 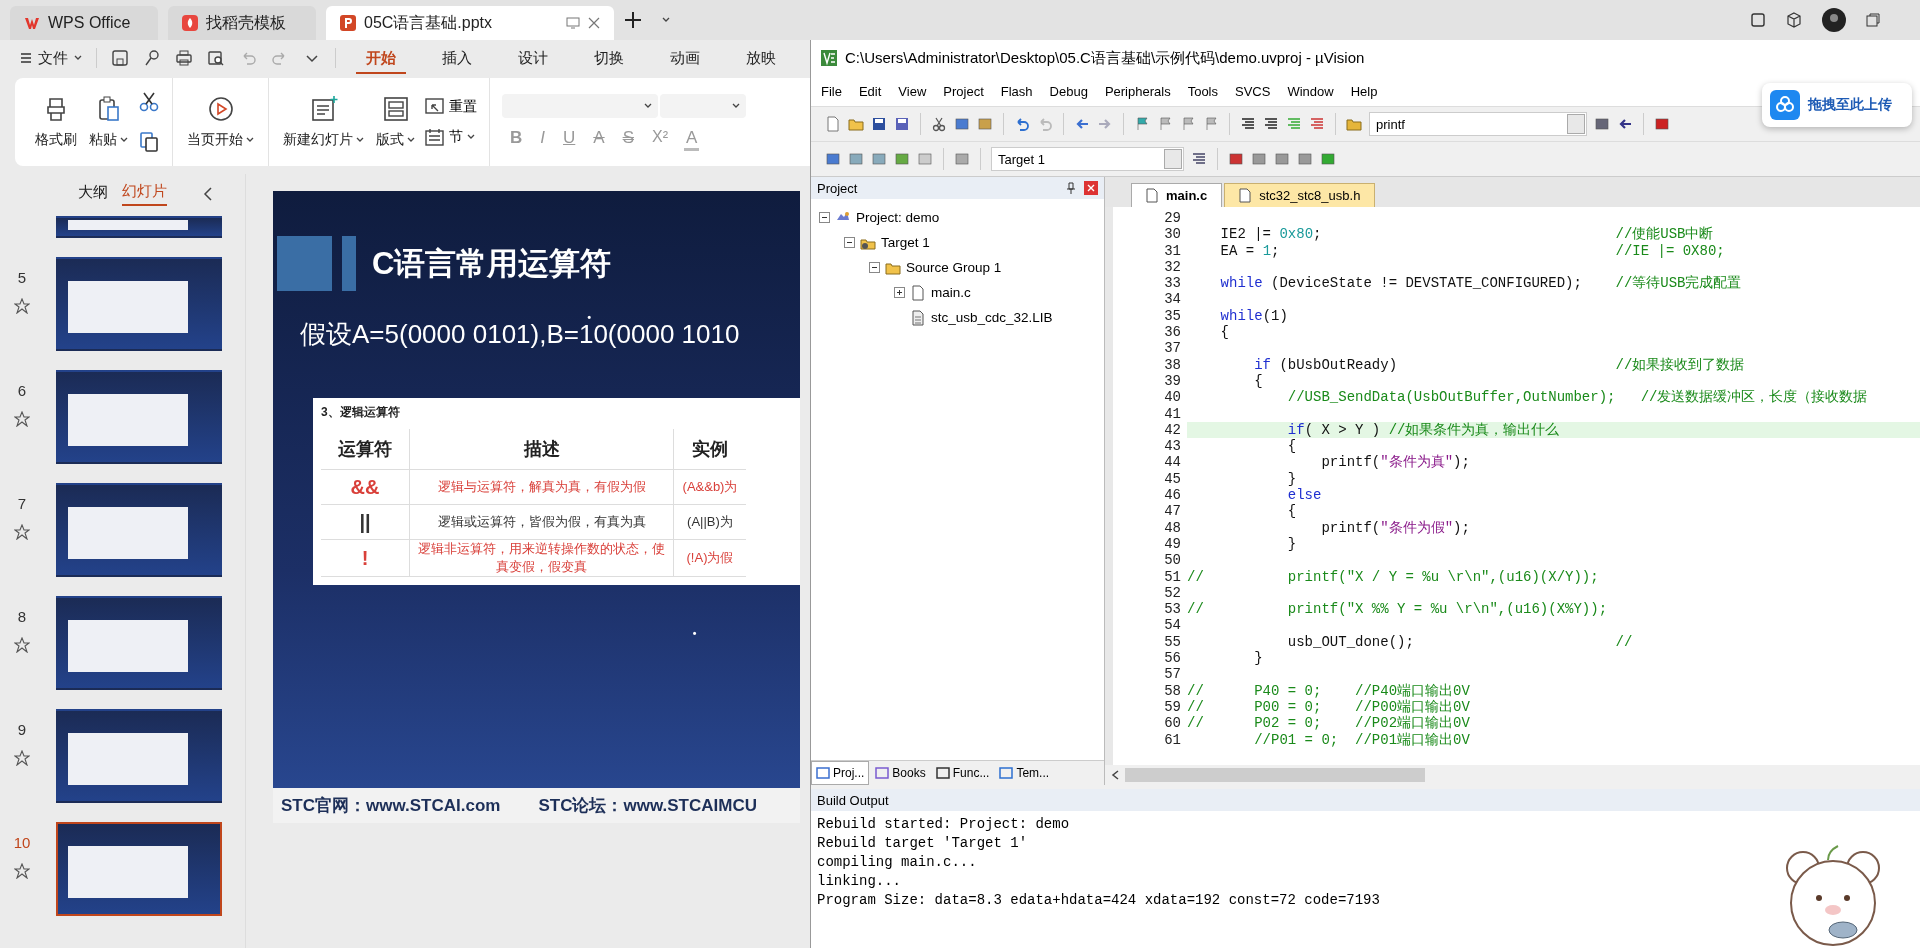 What do you see at coordinates (609, 58) in the screenshot?
I see `ribbon-tab: 切换` at bounding box center [609, 58].